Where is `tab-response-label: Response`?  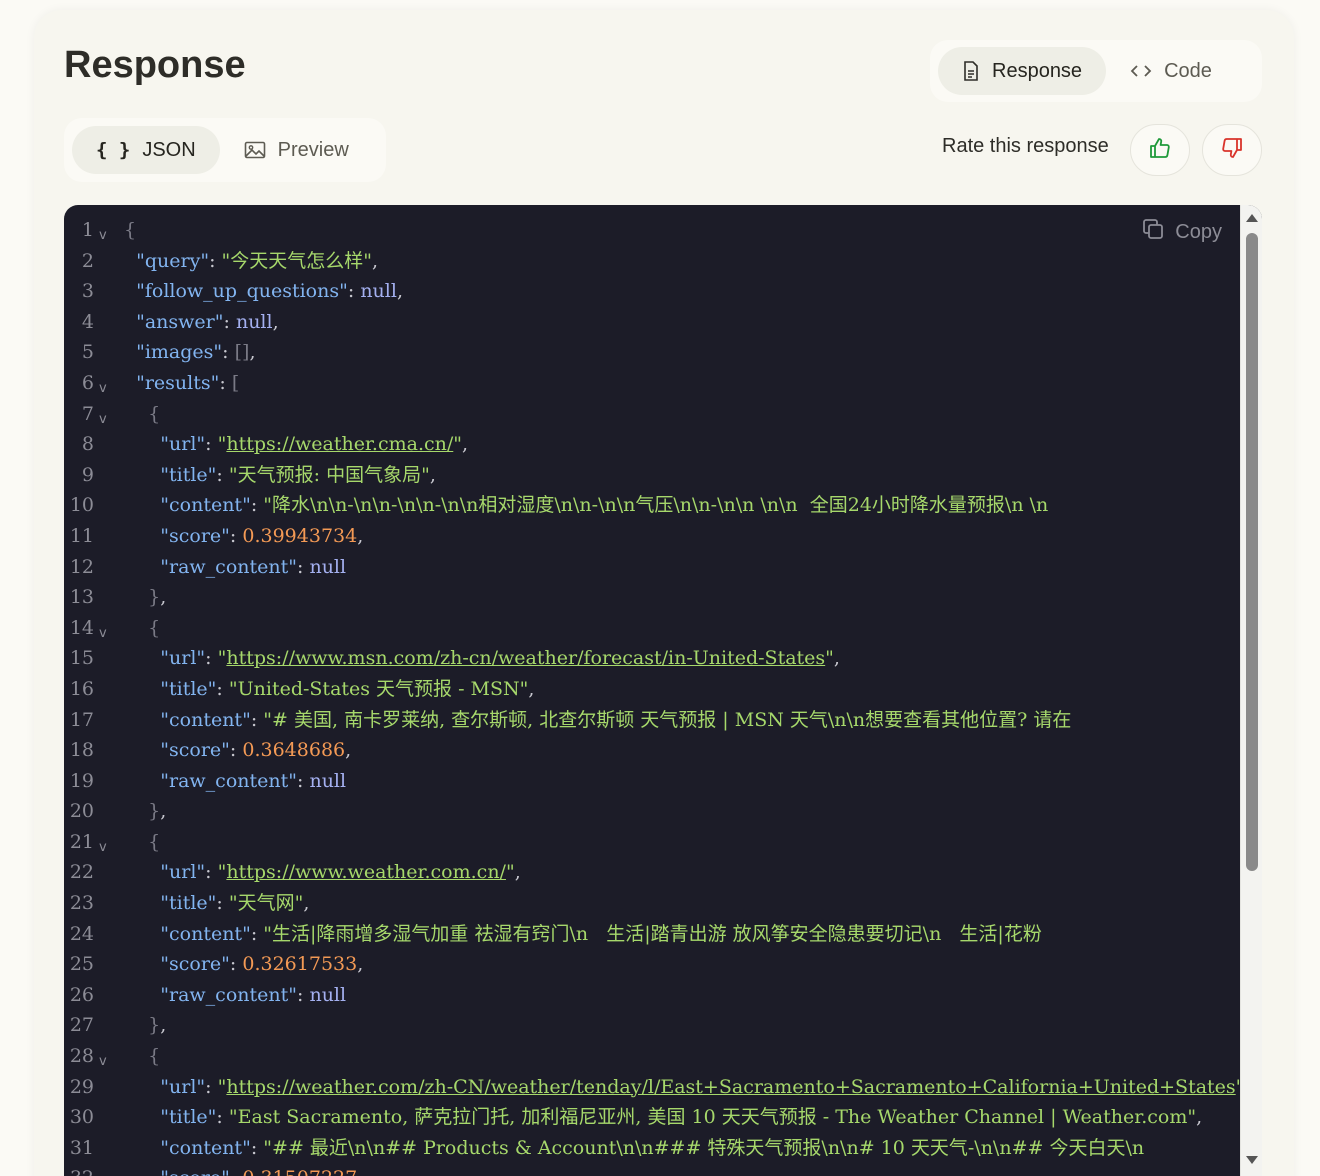
tab-response-label: Response is located at coordinates (1037, 70).